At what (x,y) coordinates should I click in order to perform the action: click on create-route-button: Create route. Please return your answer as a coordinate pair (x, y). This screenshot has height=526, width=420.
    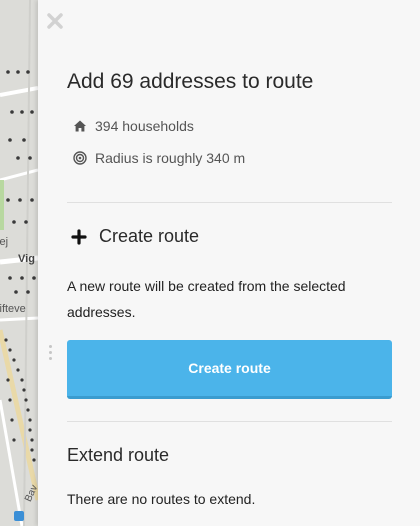
    Looking at the image, I should click on (229, 369).